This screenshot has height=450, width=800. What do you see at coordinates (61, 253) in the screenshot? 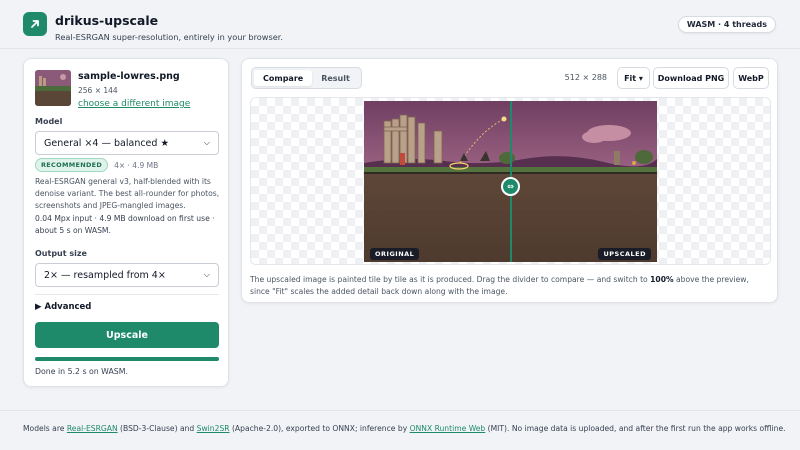
I see `output-size-label: Output size` at bounding box center [61, 253].